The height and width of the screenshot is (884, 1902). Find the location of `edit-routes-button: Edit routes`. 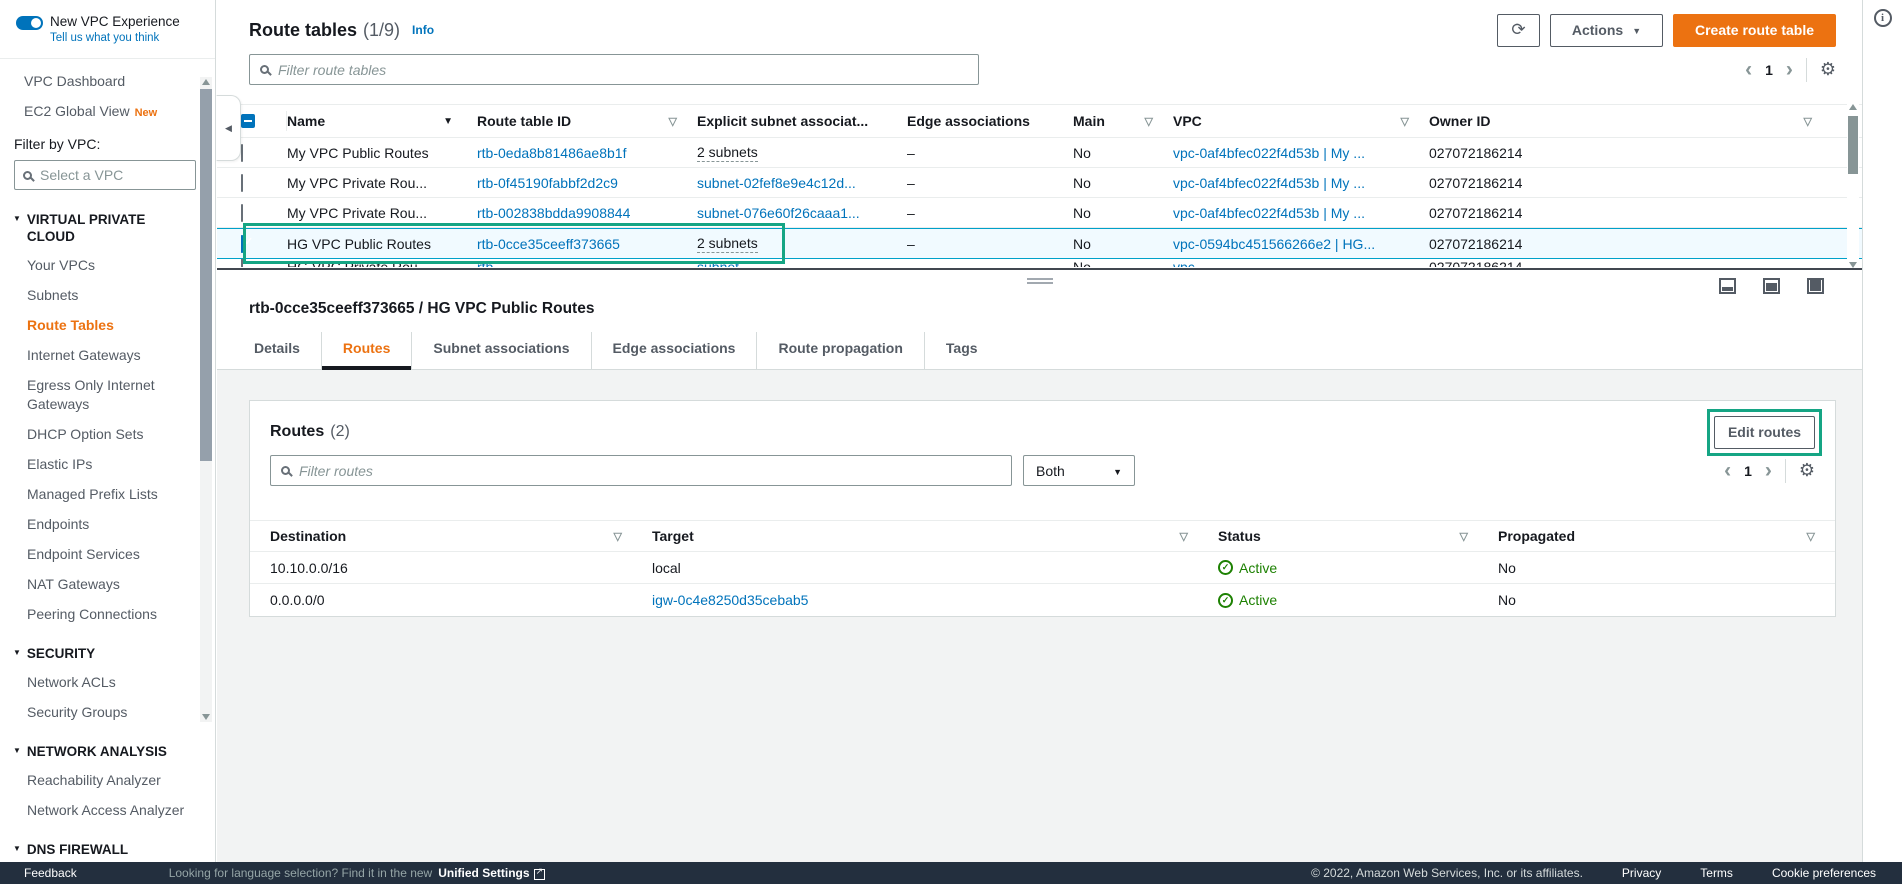

edit-routes-button: Edit routes is located at coordinates (1764, 432).